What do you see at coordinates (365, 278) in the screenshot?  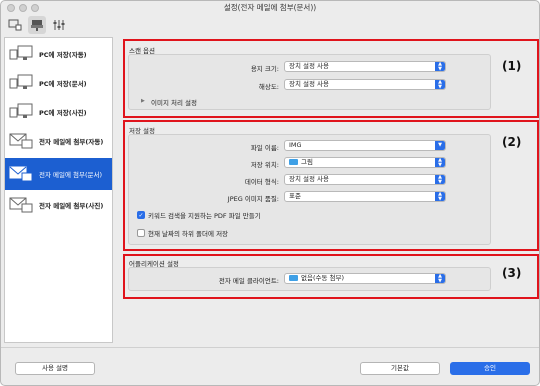 I see `mail-client-select: 없음(수동 첨부) ▲ ▼` at bounding box center [365, 278].